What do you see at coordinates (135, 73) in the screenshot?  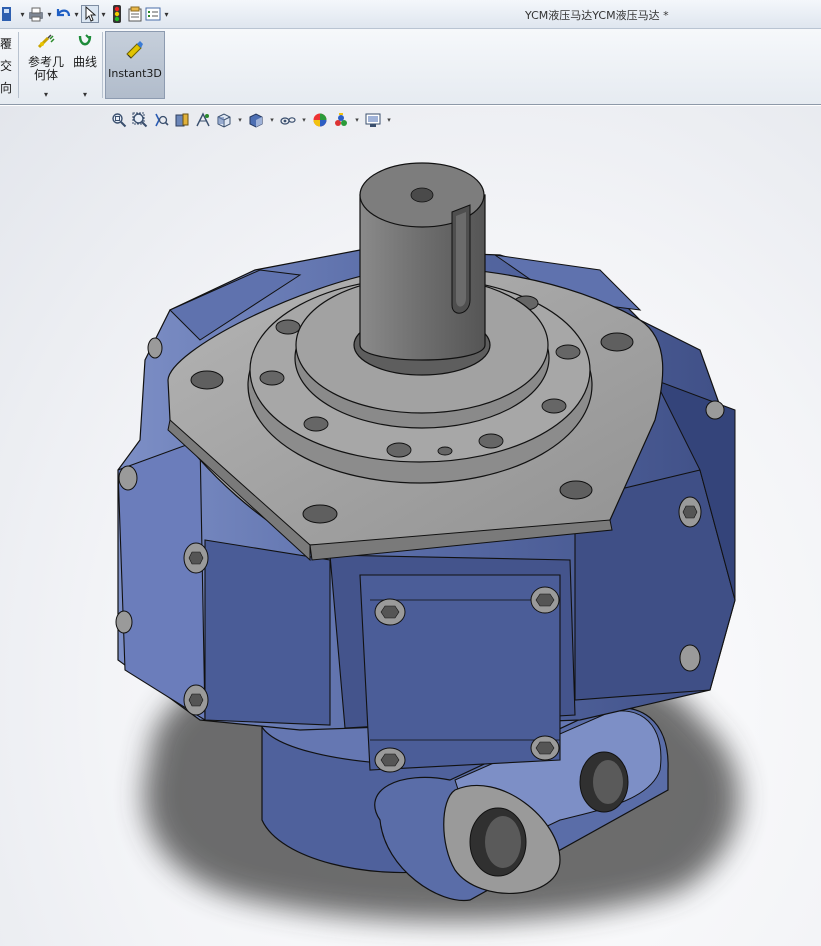 I see `instant3d-label: Instant3D` at bounding box center [135, 73].